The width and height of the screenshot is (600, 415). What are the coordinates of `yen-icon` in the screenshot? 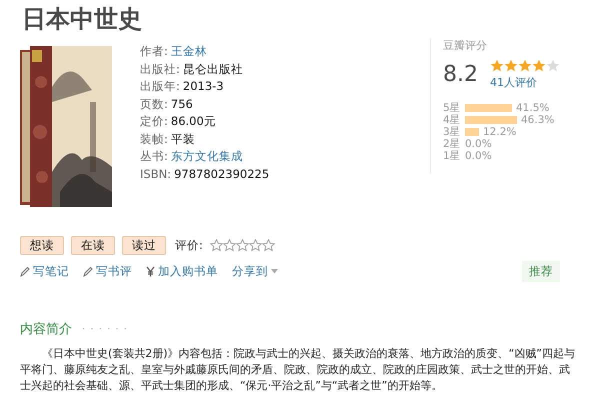 It's located at (150, 271).